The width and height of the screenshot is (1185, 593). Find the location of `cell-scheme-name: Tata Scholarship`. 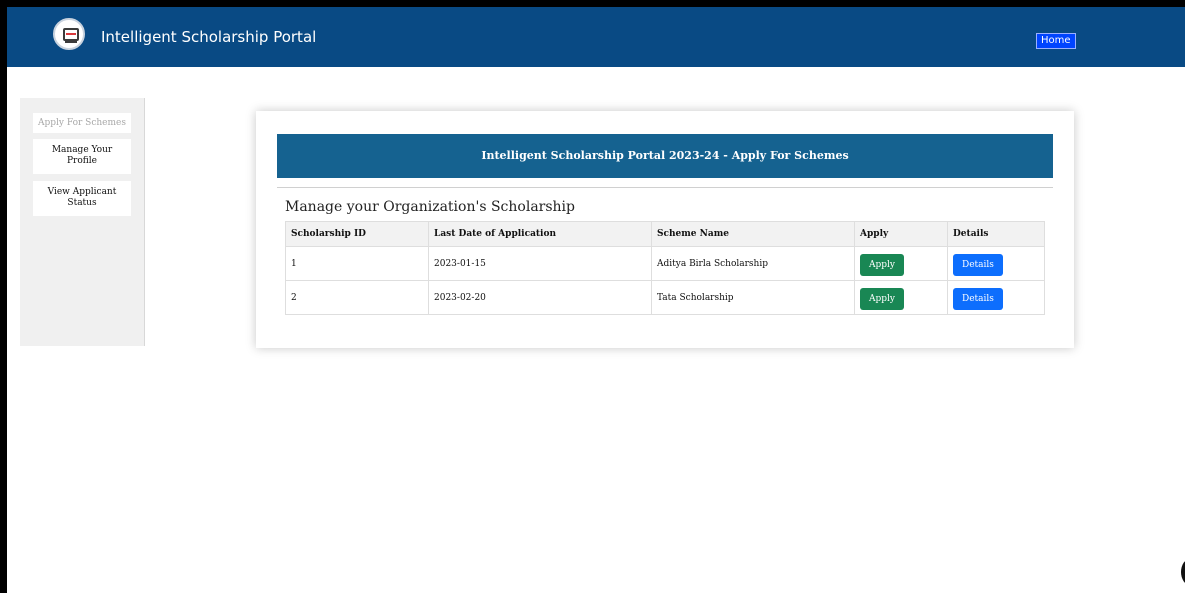

cell-scheme-name: Tata Scholarship is located at coordinates (753, 297).